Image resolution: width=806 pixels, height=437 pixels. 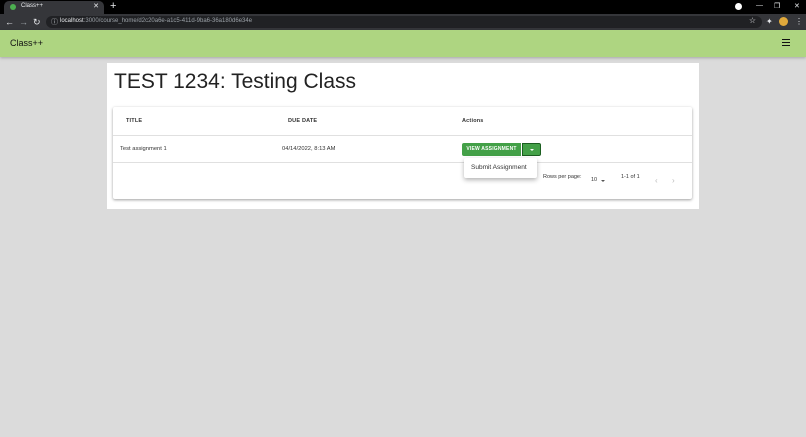 I want to click on bookmark-star-icon: ☆, so click(x=752, y=20).